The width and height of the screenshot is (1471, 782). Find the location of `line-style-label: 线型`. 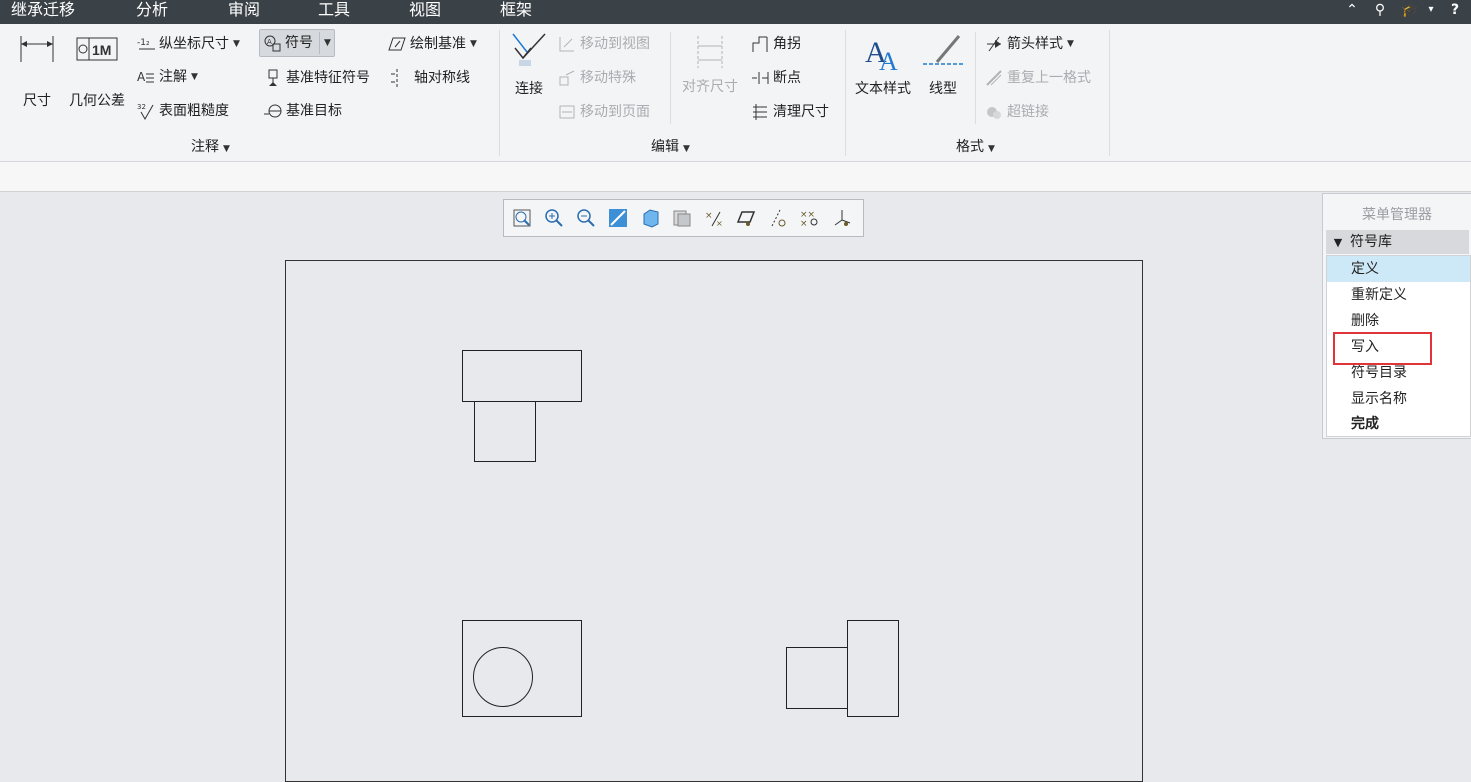

line-style-label: 线型 is located at coordinates (943, 89).